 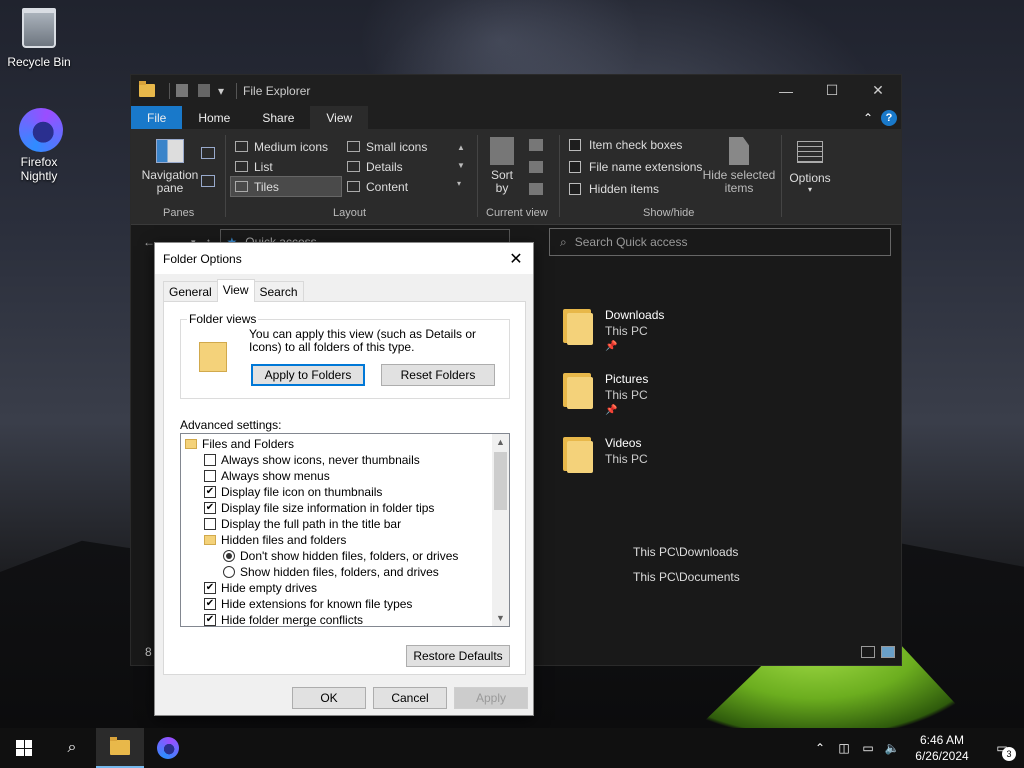 I want to click on desktop-icon-firefox-nightly: Firefox Nightly, so click(x=39, y=145).